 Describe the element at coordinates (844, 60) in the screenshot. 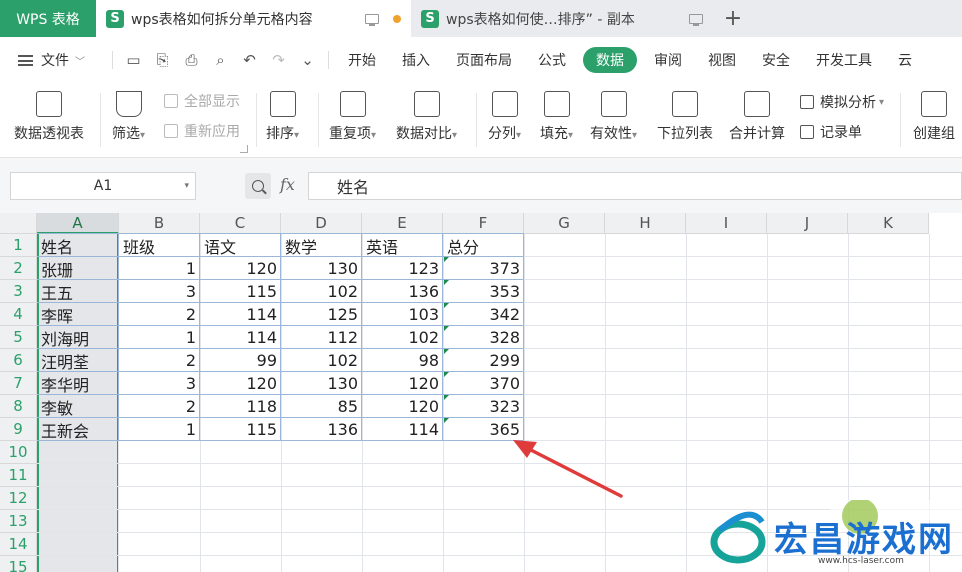

I see `menu-item-developer: 开发工具` at that location.